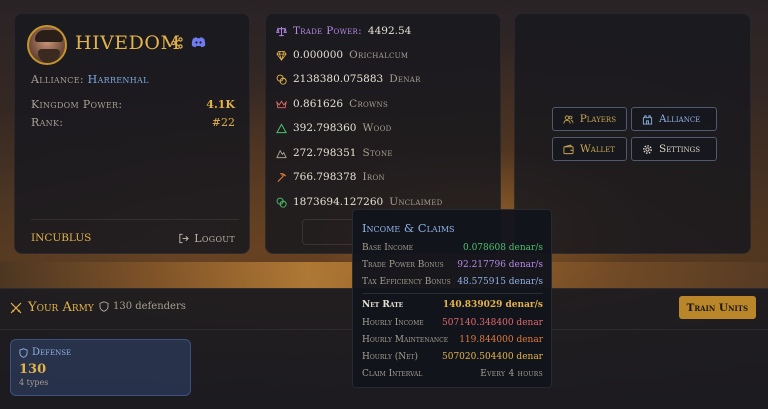  Describe the element at coordinates (327, 31) in the screenshot. I see `resource-label: Trade Power:` at that location.